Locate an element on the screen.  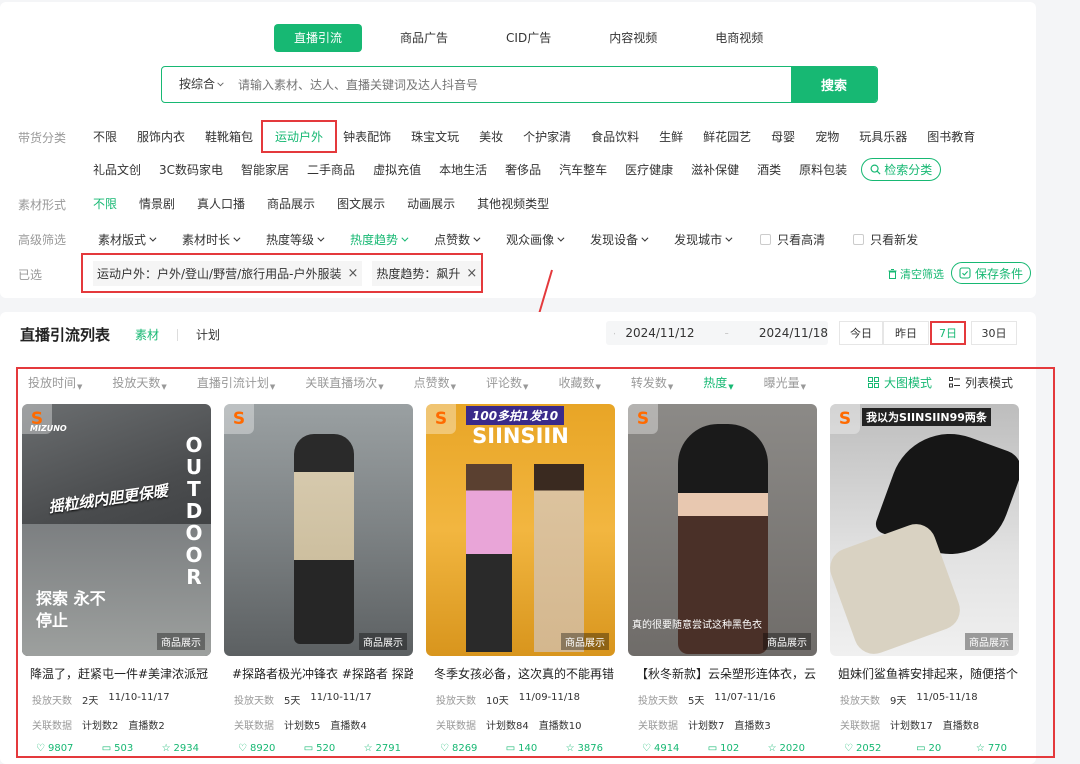
format-chip: 真人口播 is located at coordinates (221, 203).